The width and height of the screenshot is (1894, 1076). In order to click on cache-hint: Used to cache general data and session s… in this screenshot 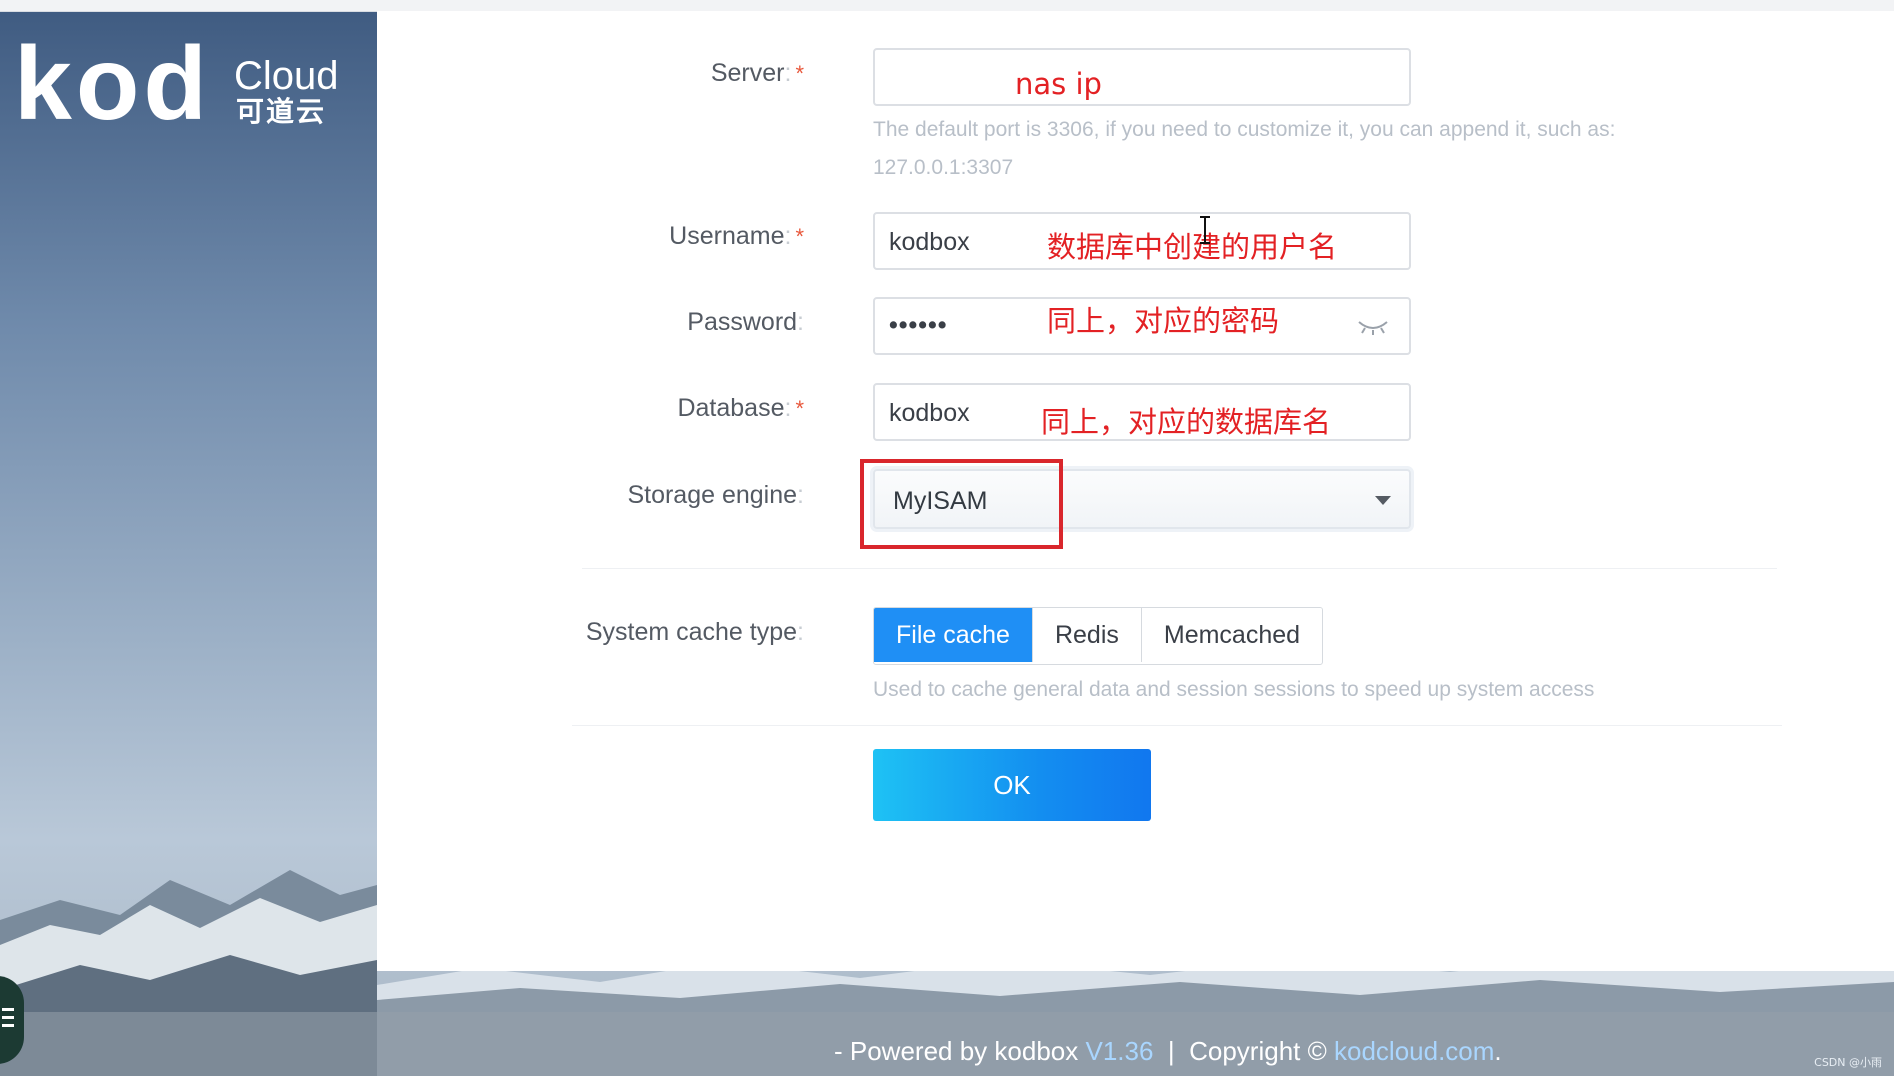, I will do `click(1234, 689)`.